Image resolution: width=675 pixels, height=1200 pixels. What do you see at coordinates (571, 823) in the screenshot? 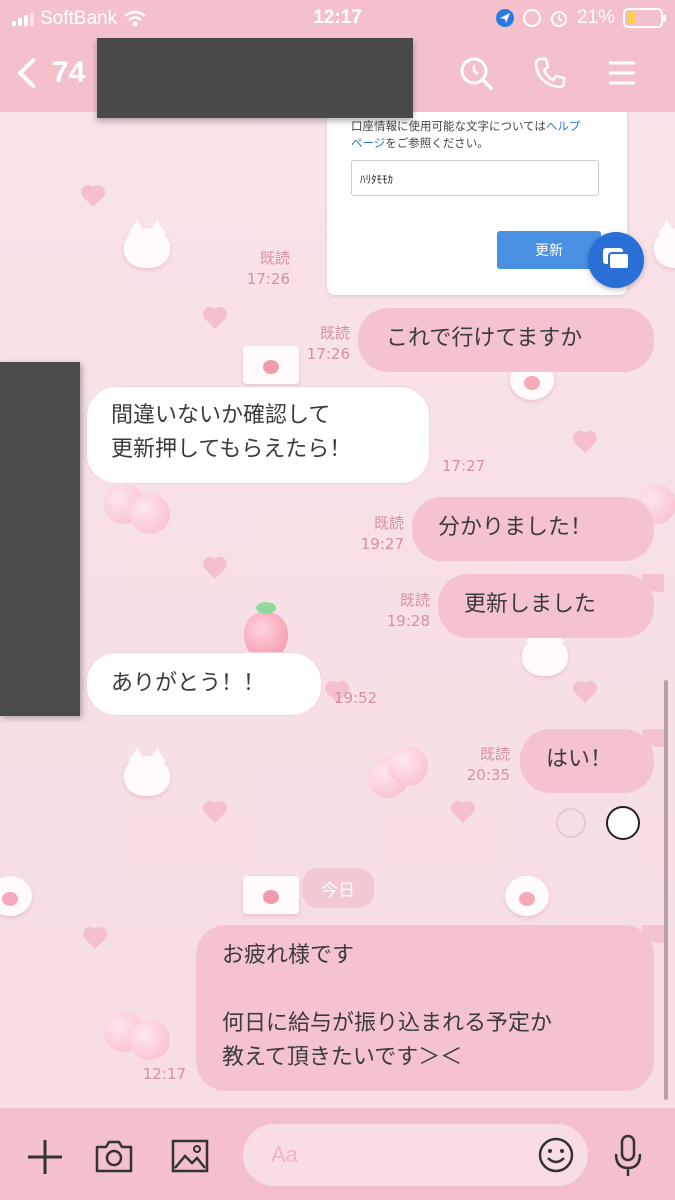
I see `reaction-add-icon` at bounding box center [571, 823].